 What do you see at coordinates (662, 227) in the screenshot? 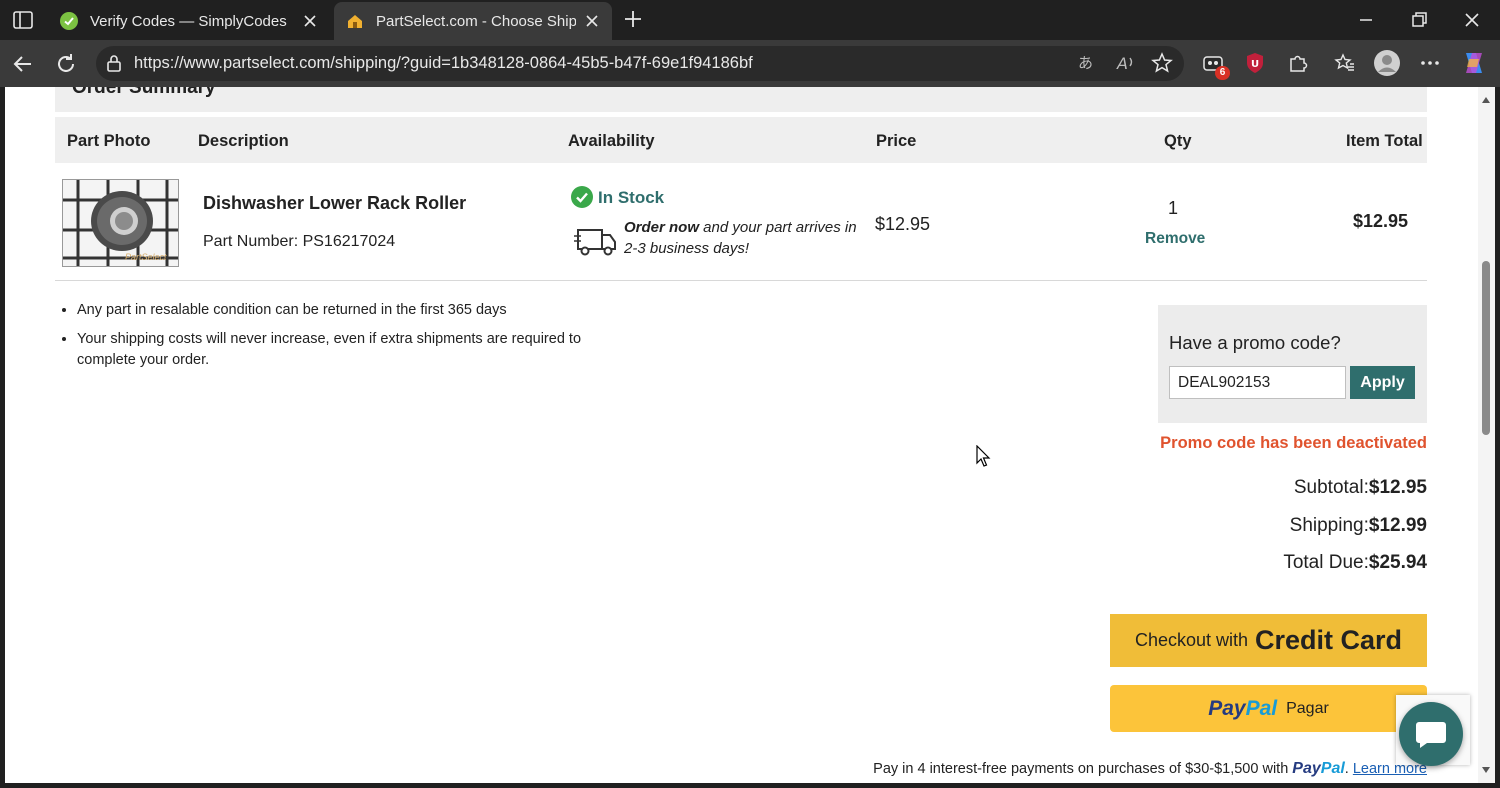
I see `shipping-estimate-lead: Order now` at bounding box center [662, 227].